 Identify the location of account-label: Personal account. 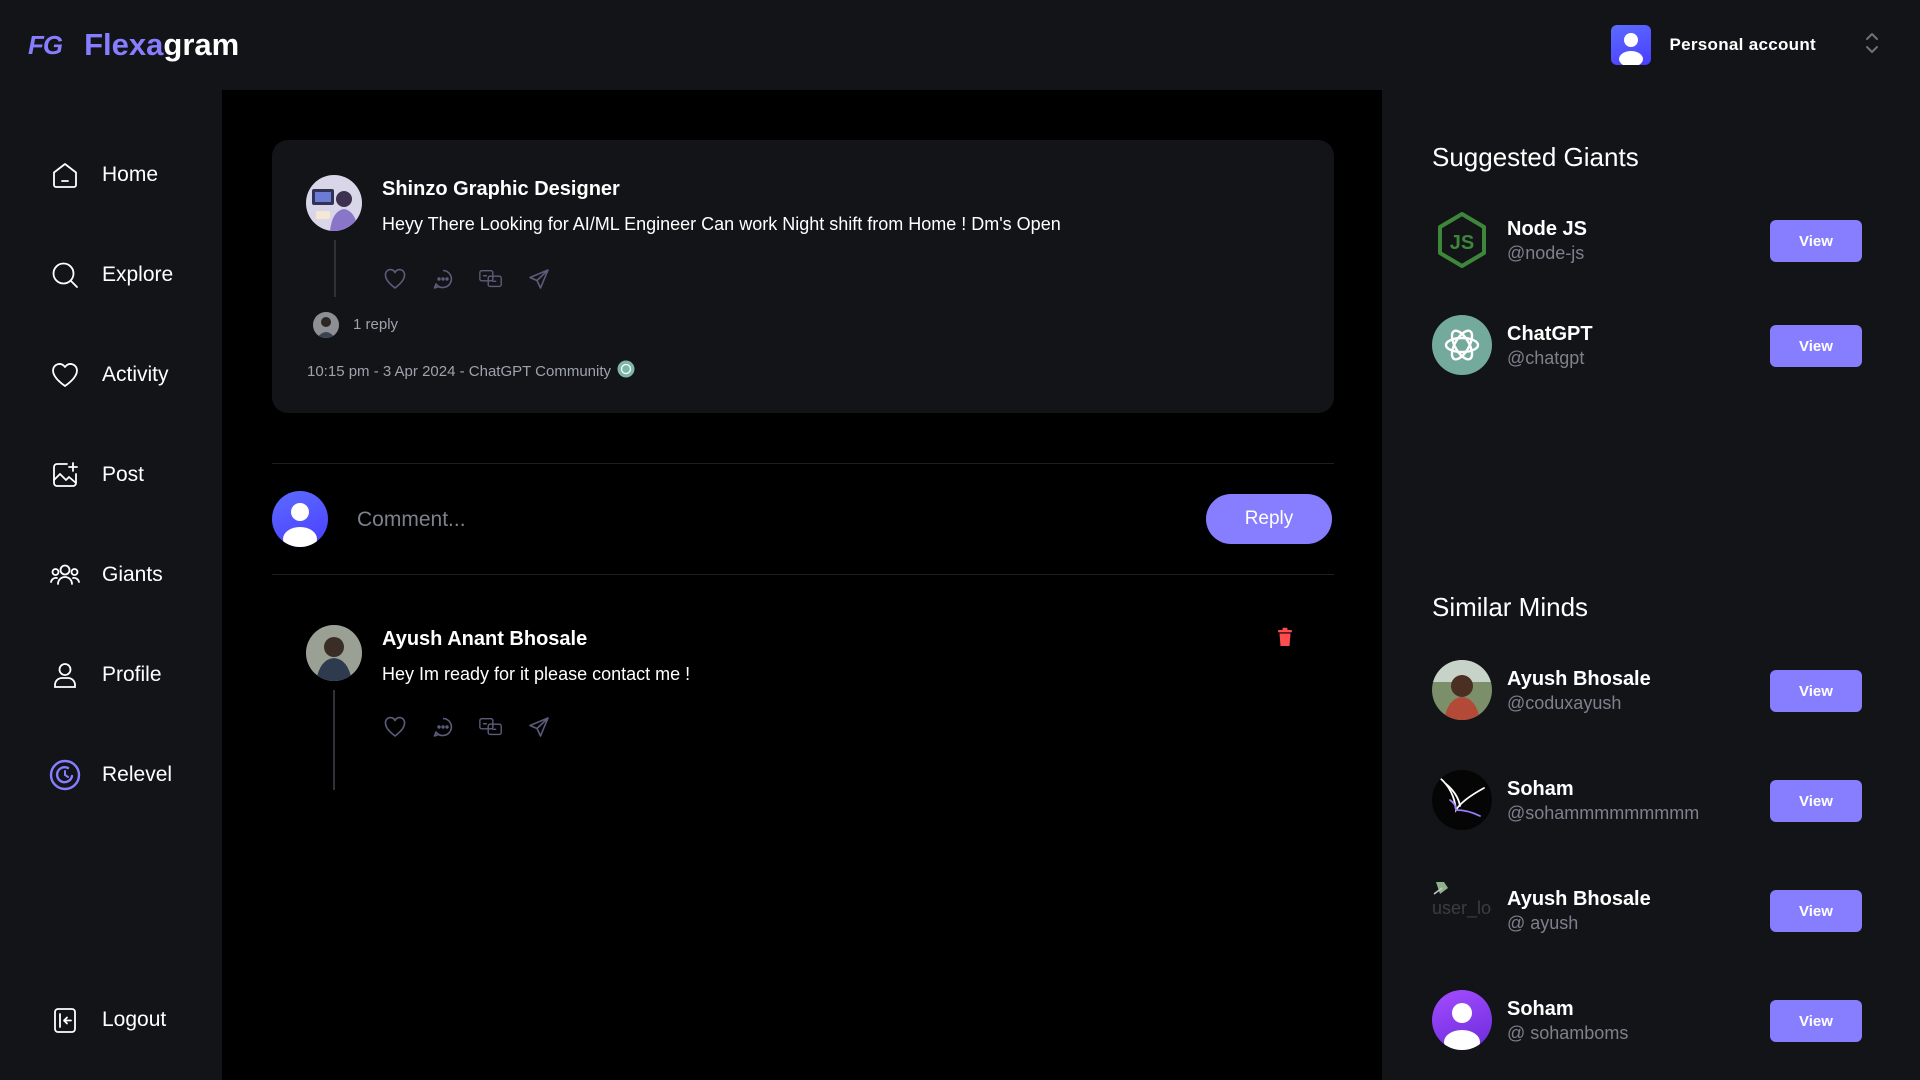
(1742, 44).